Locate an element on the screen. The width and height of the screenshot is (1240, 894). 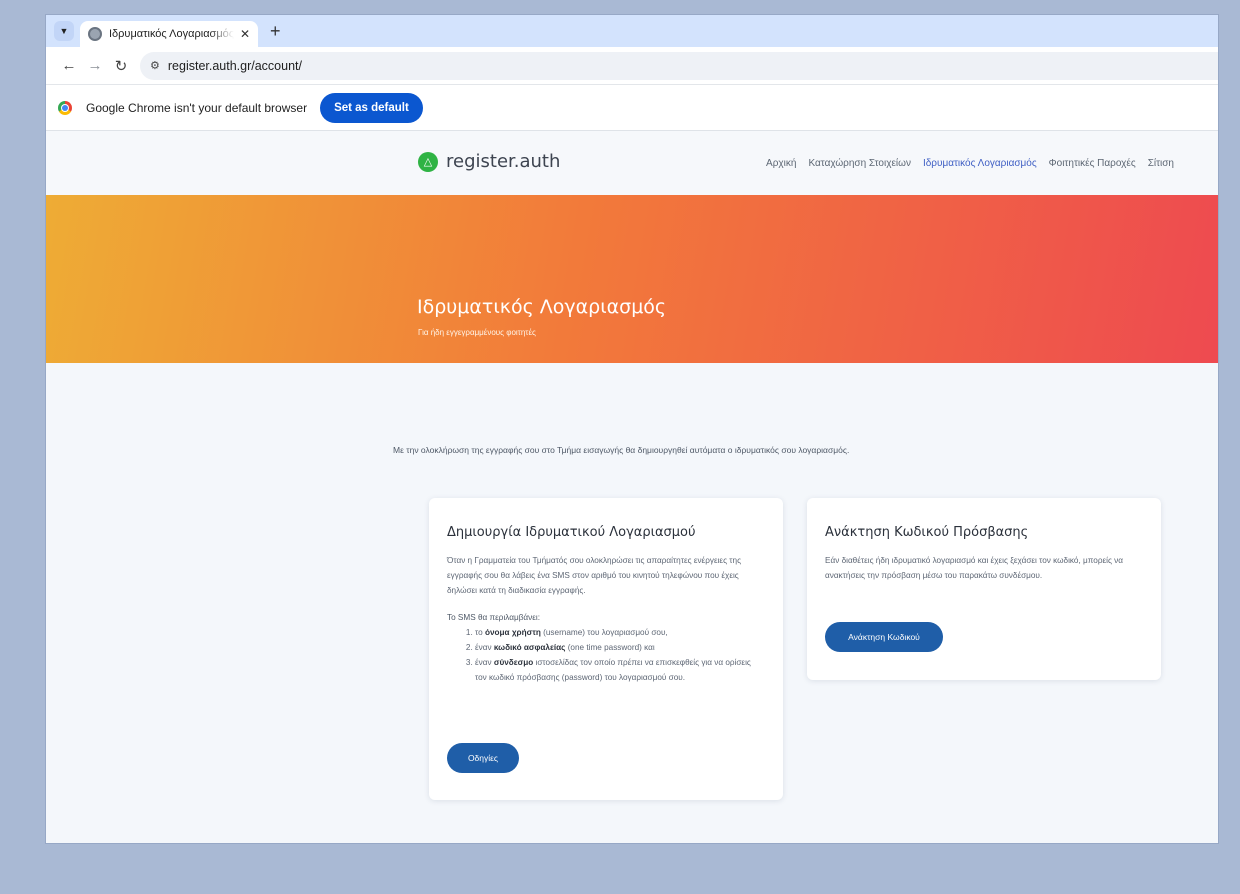
back-arrow-icon: ← is located at coordinates (69, 65).